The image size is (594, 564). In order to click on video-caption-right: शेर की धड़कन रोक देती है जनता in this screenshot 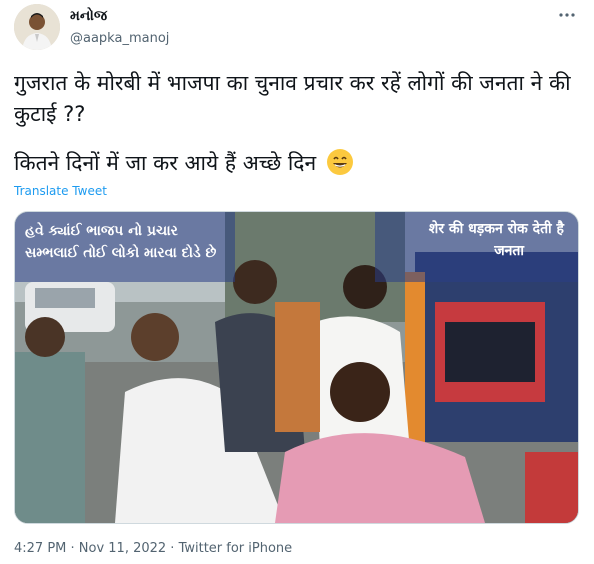, I will do `click(496, 240)`.